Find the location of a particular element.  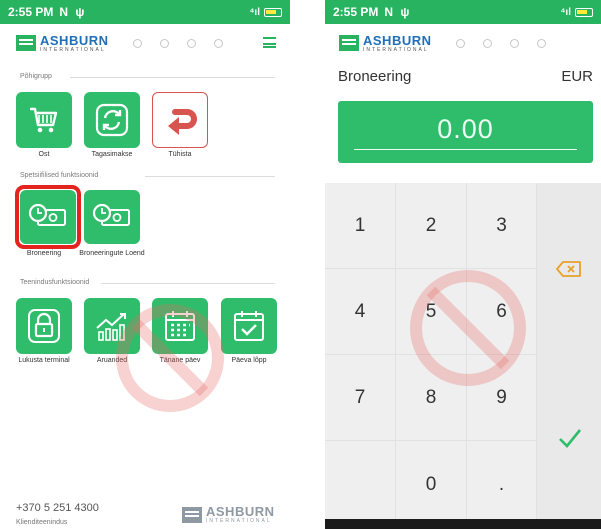

chart-icon is located at coordinates (111, 327).